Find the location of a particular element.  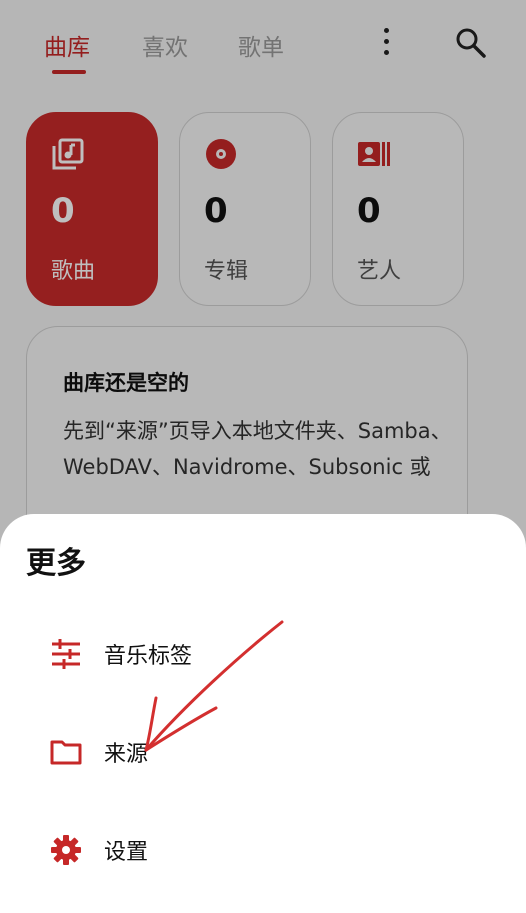

menu-item-sources: 来源 is located at coordinates (263, 754).